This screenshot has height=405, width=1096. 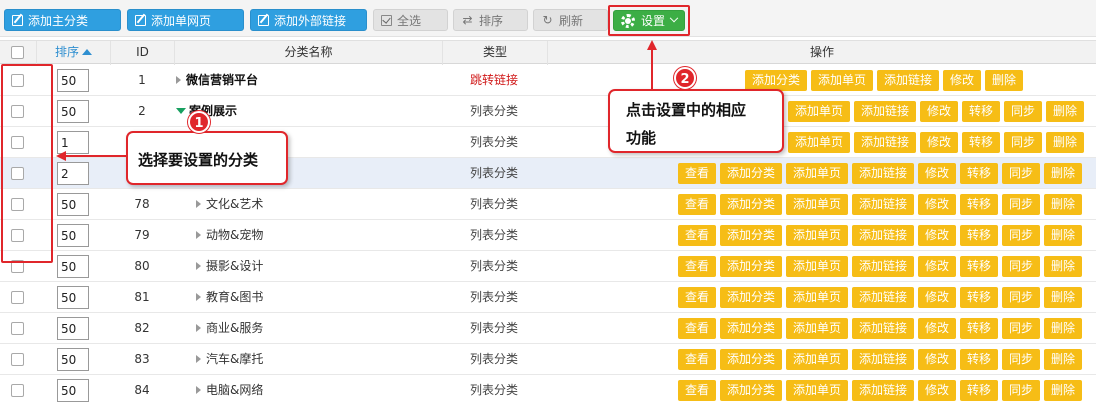 What do you see at coordinates (641, 138) in the screenshot?
I see `callout-step-2-line-2: 功能` at bounding box center [641, 138].